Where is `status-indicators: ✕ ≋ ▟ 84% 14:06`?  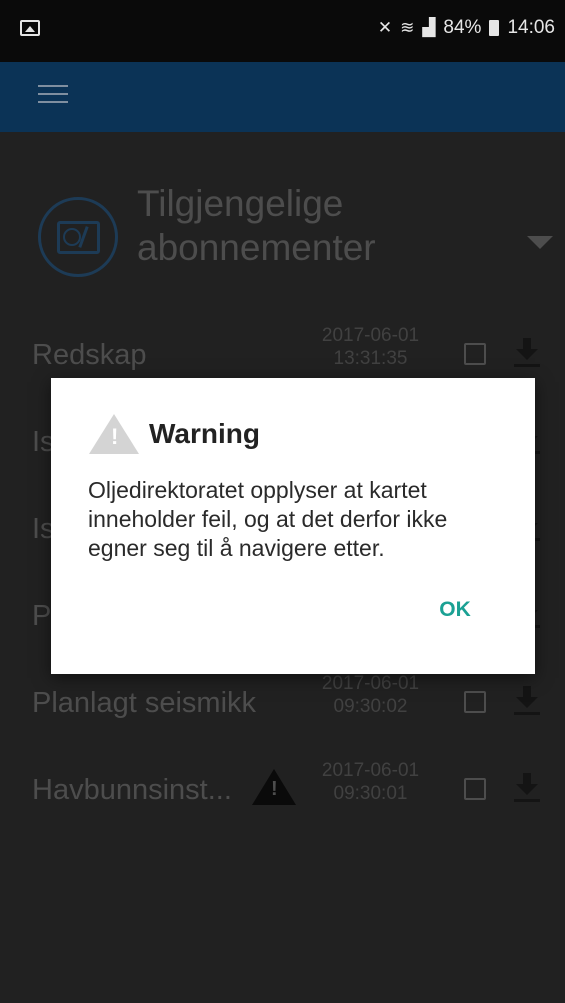
status-indicators: ✕ ≋ ▟ 84% 14:06 is located at coordinates (466, 28).